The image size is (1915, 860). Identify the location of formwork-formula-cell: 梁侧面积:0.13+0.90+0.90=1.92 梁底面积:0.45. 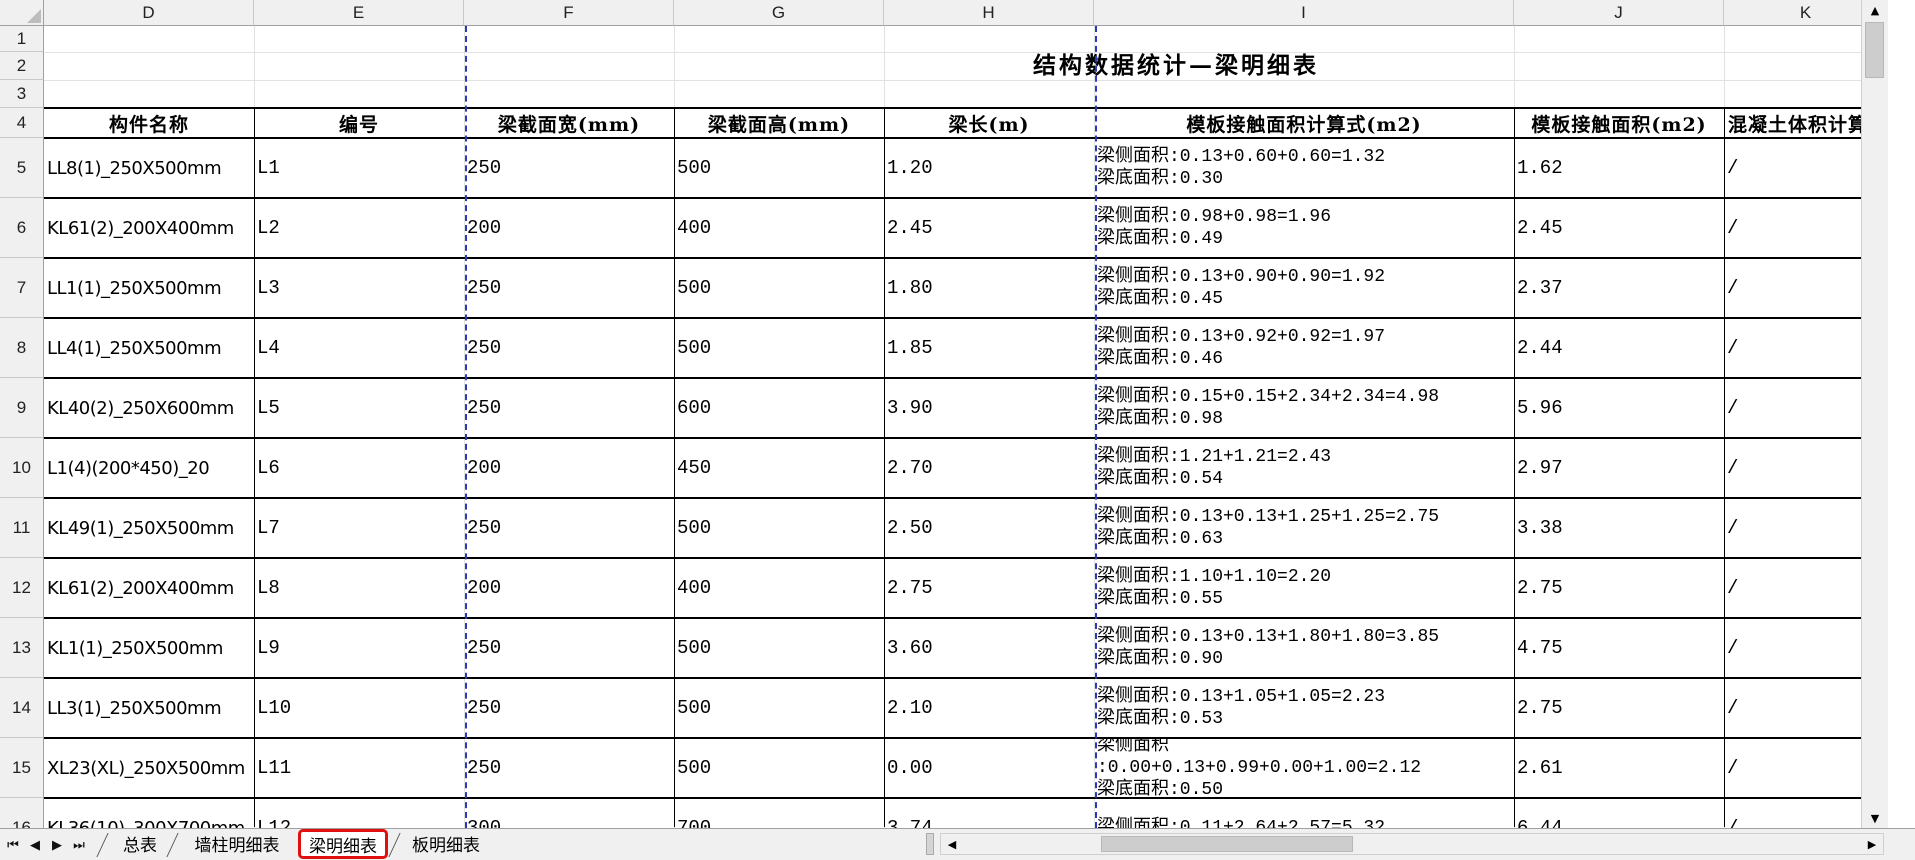
(1304, 288).